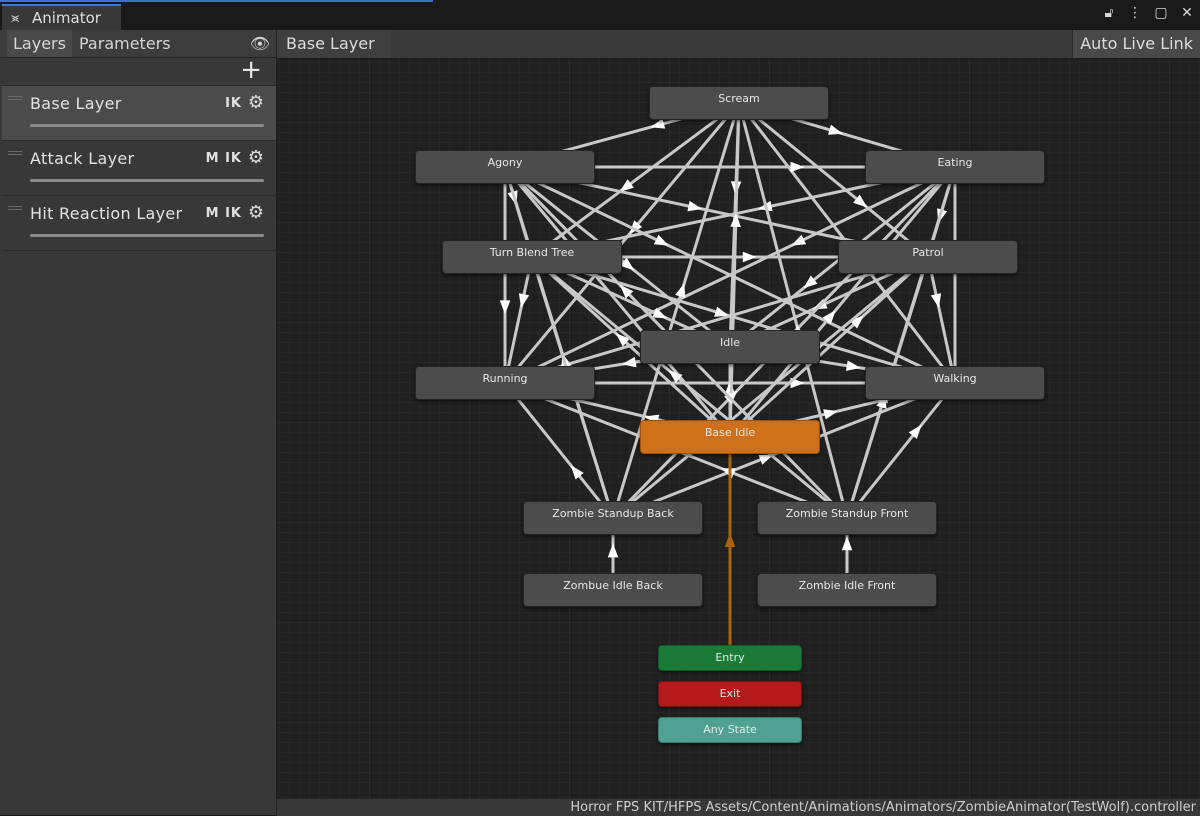 The image size is (1200, 816). What do you see at coordinates (928, 257) in the screenshot?
I see `state-patrol: Patrol` at bounding box center [928, 257].